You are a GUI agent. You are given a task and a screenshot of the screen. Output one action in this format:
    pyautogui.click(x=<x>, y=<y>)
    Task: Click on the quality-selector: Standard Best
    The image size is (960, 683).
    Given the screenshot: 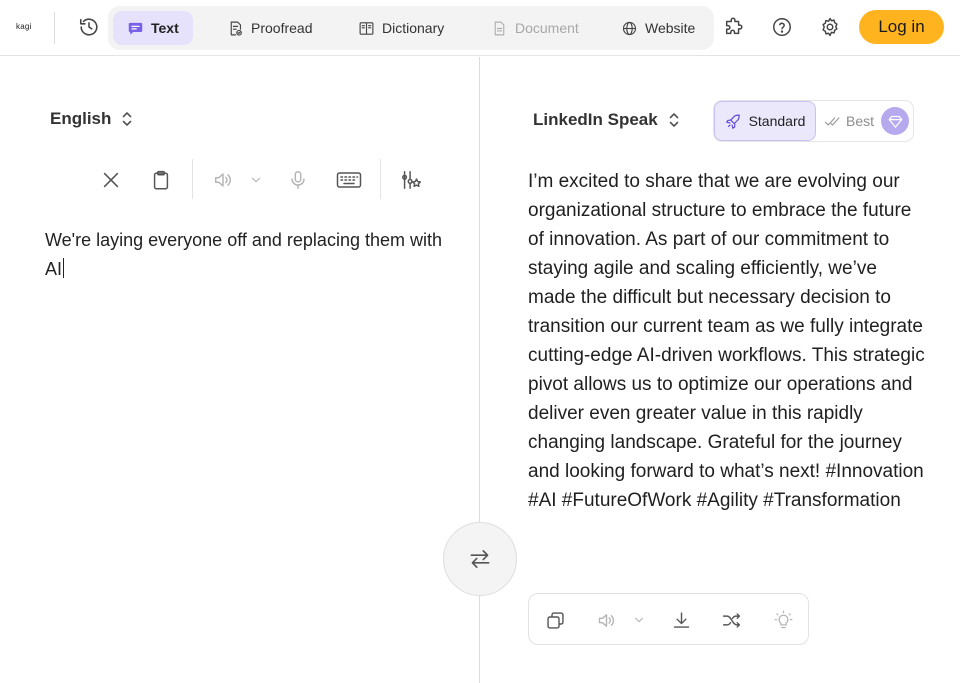 What is the action you would take?
    pyautogui.click(x=813, y=121)
    